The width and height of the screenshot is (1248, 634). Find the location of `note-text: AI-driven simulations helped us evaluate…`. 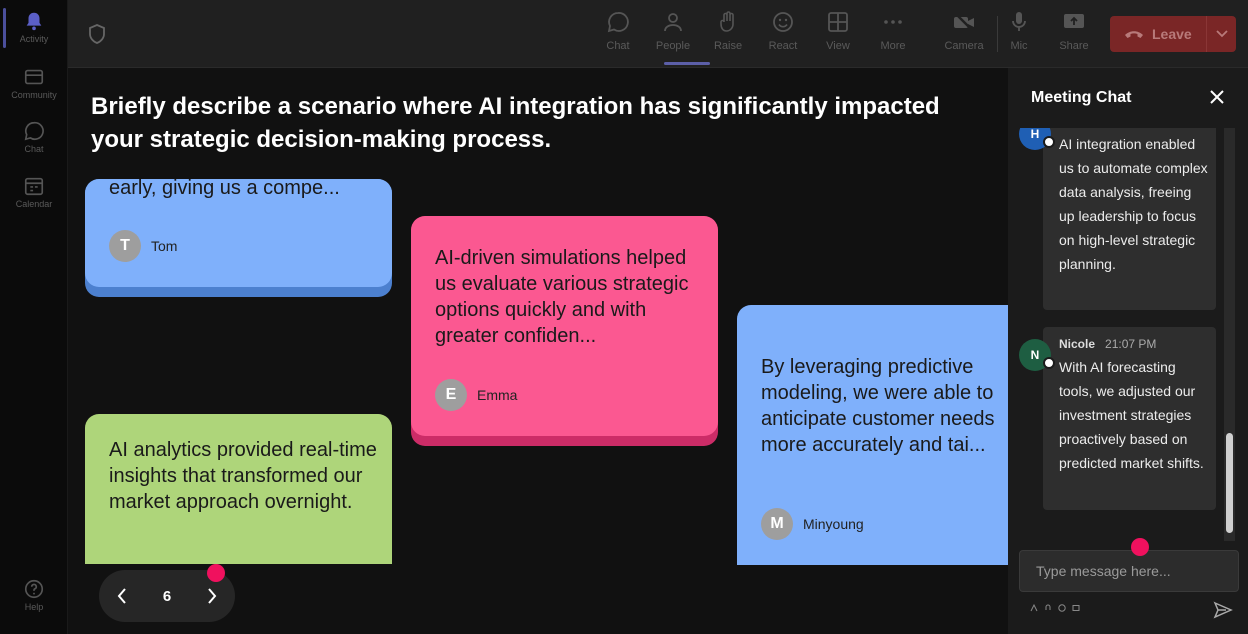

note-text: AI-driven simulations helped us evaluate… is located at coordinates (562, 297).